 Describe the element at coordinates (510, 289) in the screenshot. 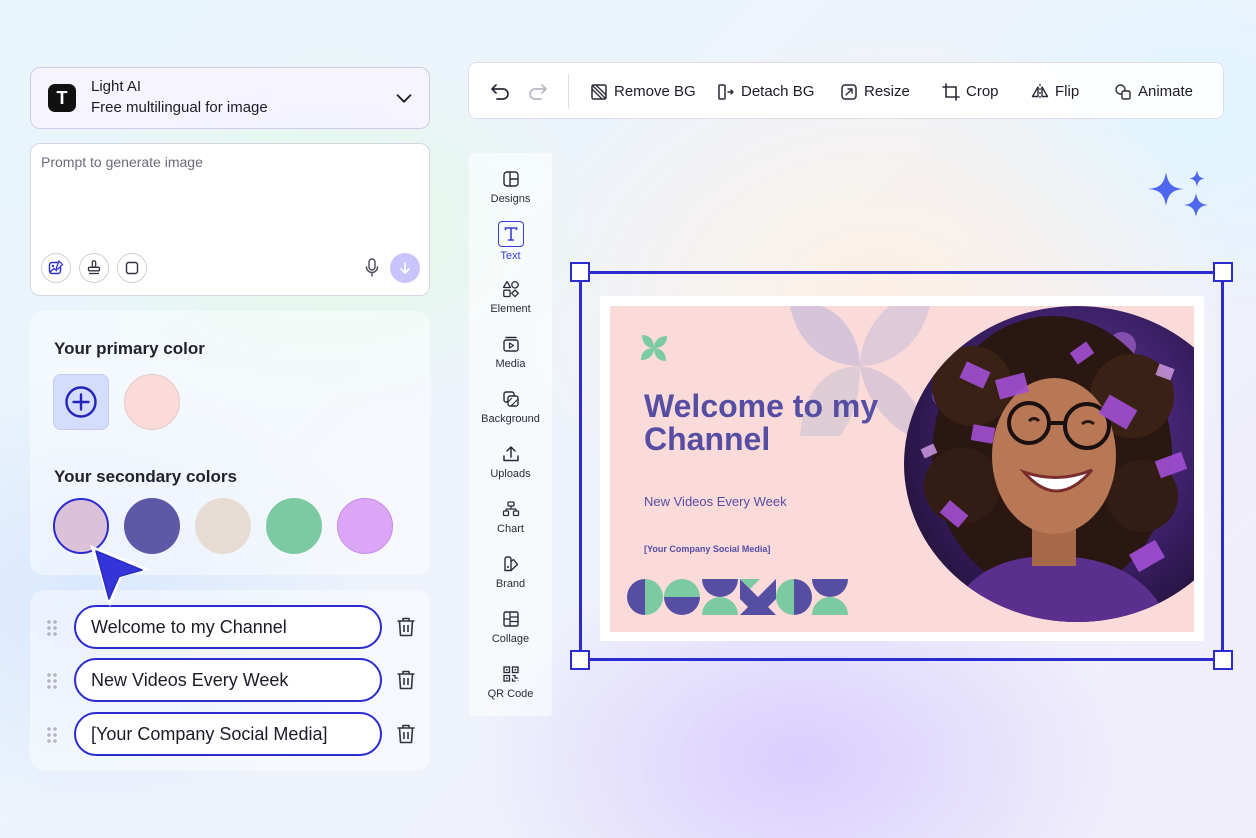

I see `element-icon` at that location.